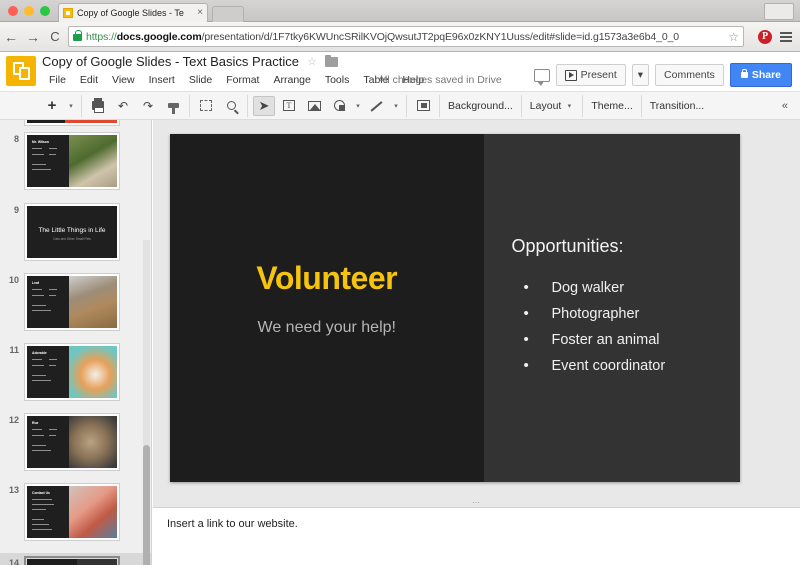  What do you see at coordinates (289, 106) in the screenshot?
I see `text-box-icon: T` at bounding box center [289, 106].